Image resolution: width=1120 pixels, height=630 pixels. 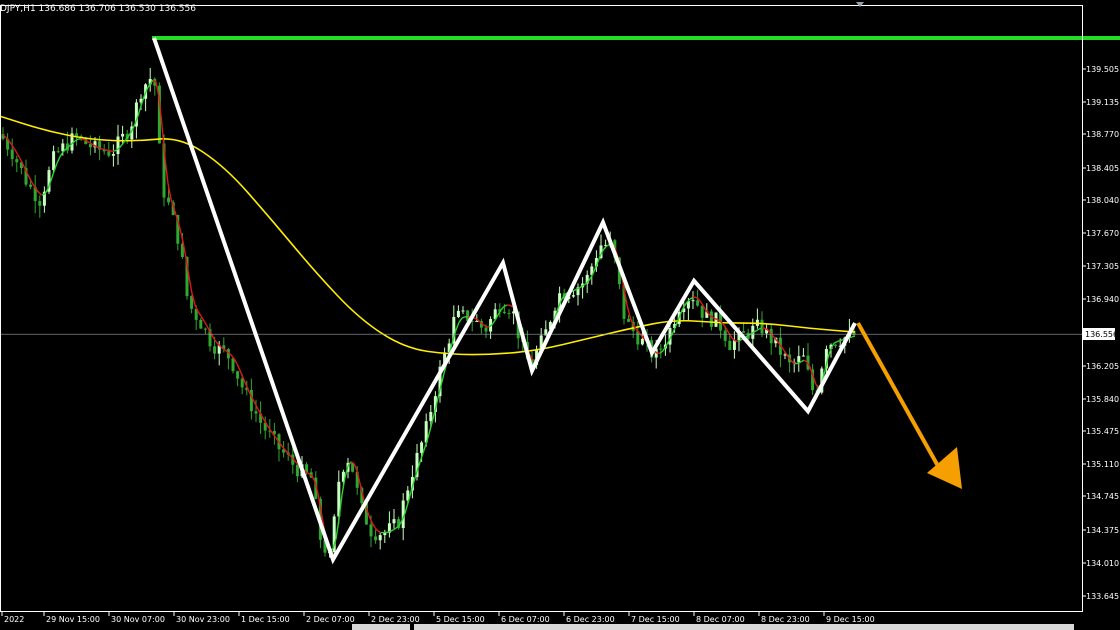 I want to click on time-tick-label: 30 Nov 23:00, so click(x=203, y=619).